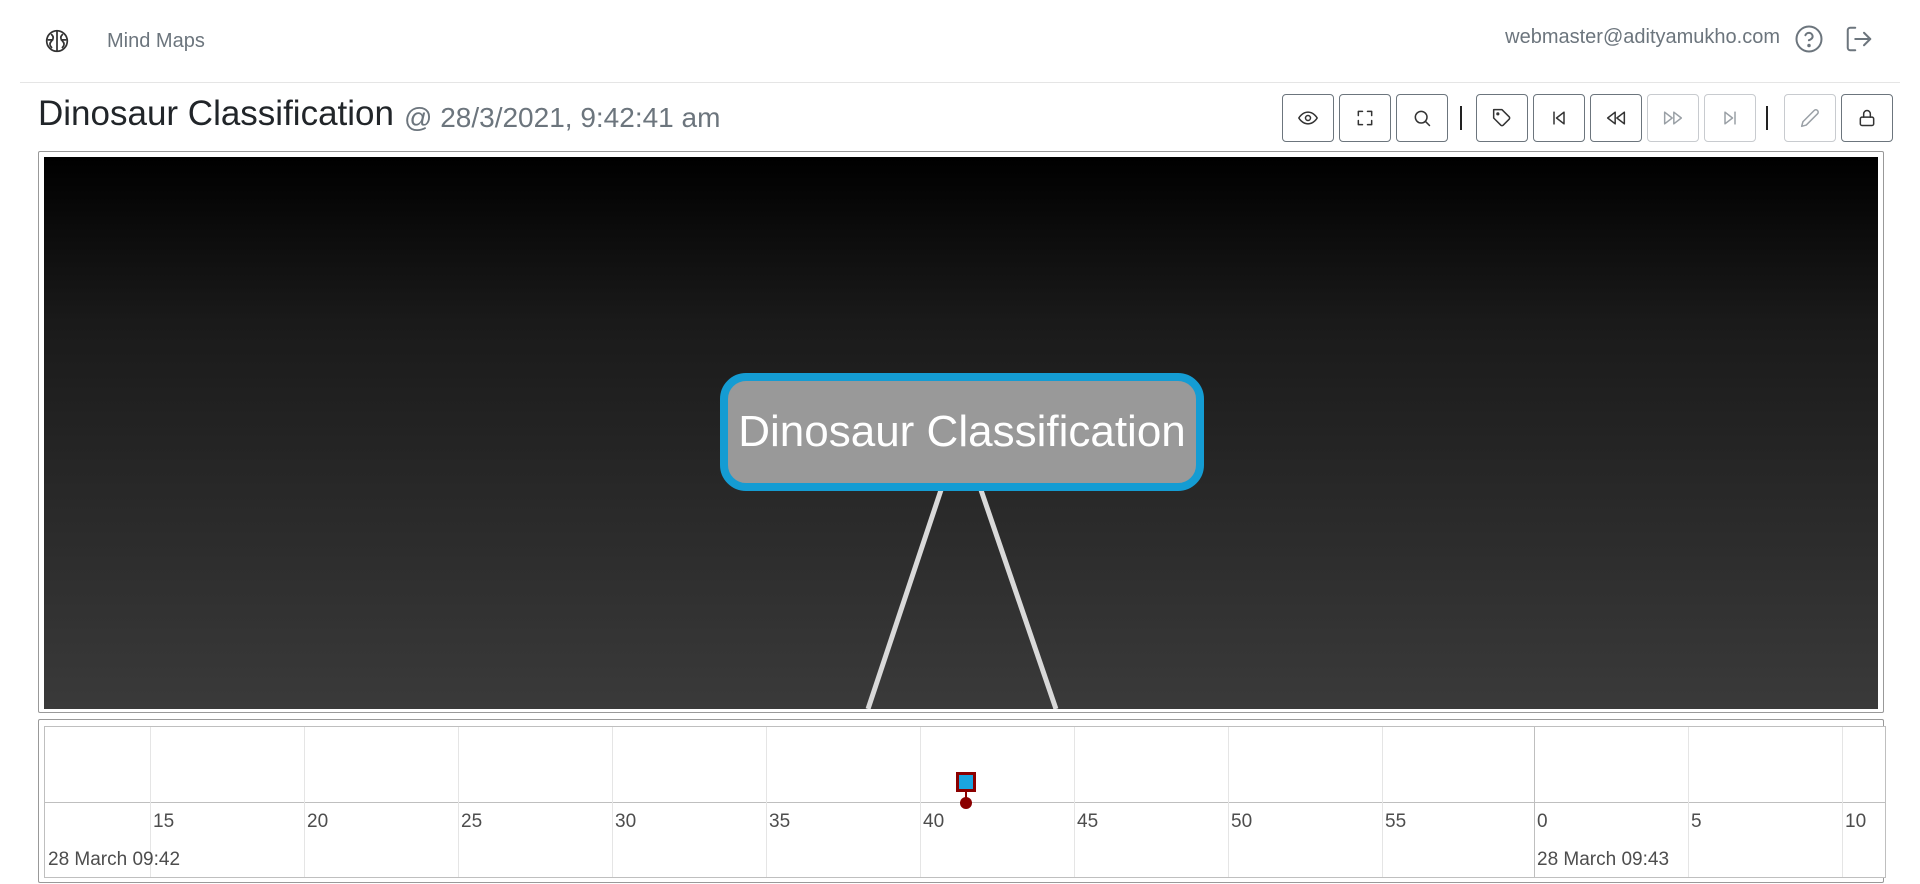 The image size is (1920, 884). What do you see at coordinates (57, 41) in the screenshot?
I see `brain-icon` at bounding box center [57, 41].